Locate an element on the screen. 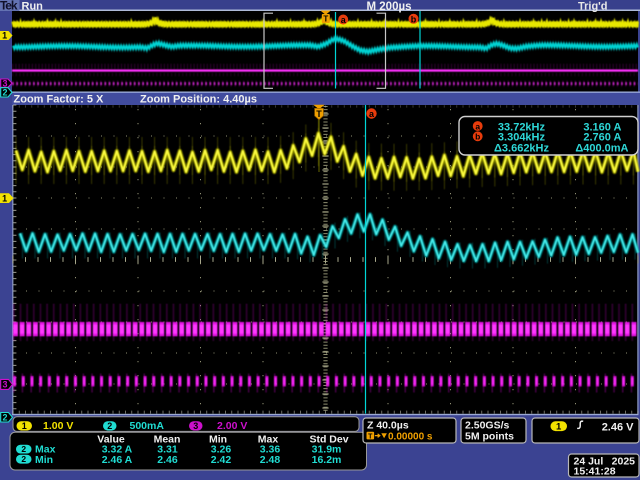  svg-text: a is located at coordinates (477, 126).